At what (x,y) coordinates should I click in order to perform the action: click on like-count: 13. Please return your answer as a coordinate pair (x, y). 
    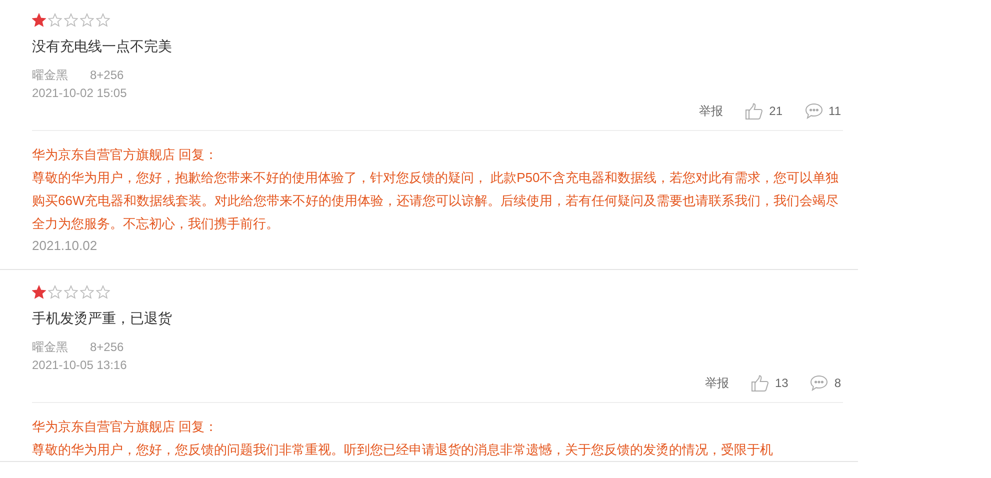
    Looking at the image, I should click on (781, 383).